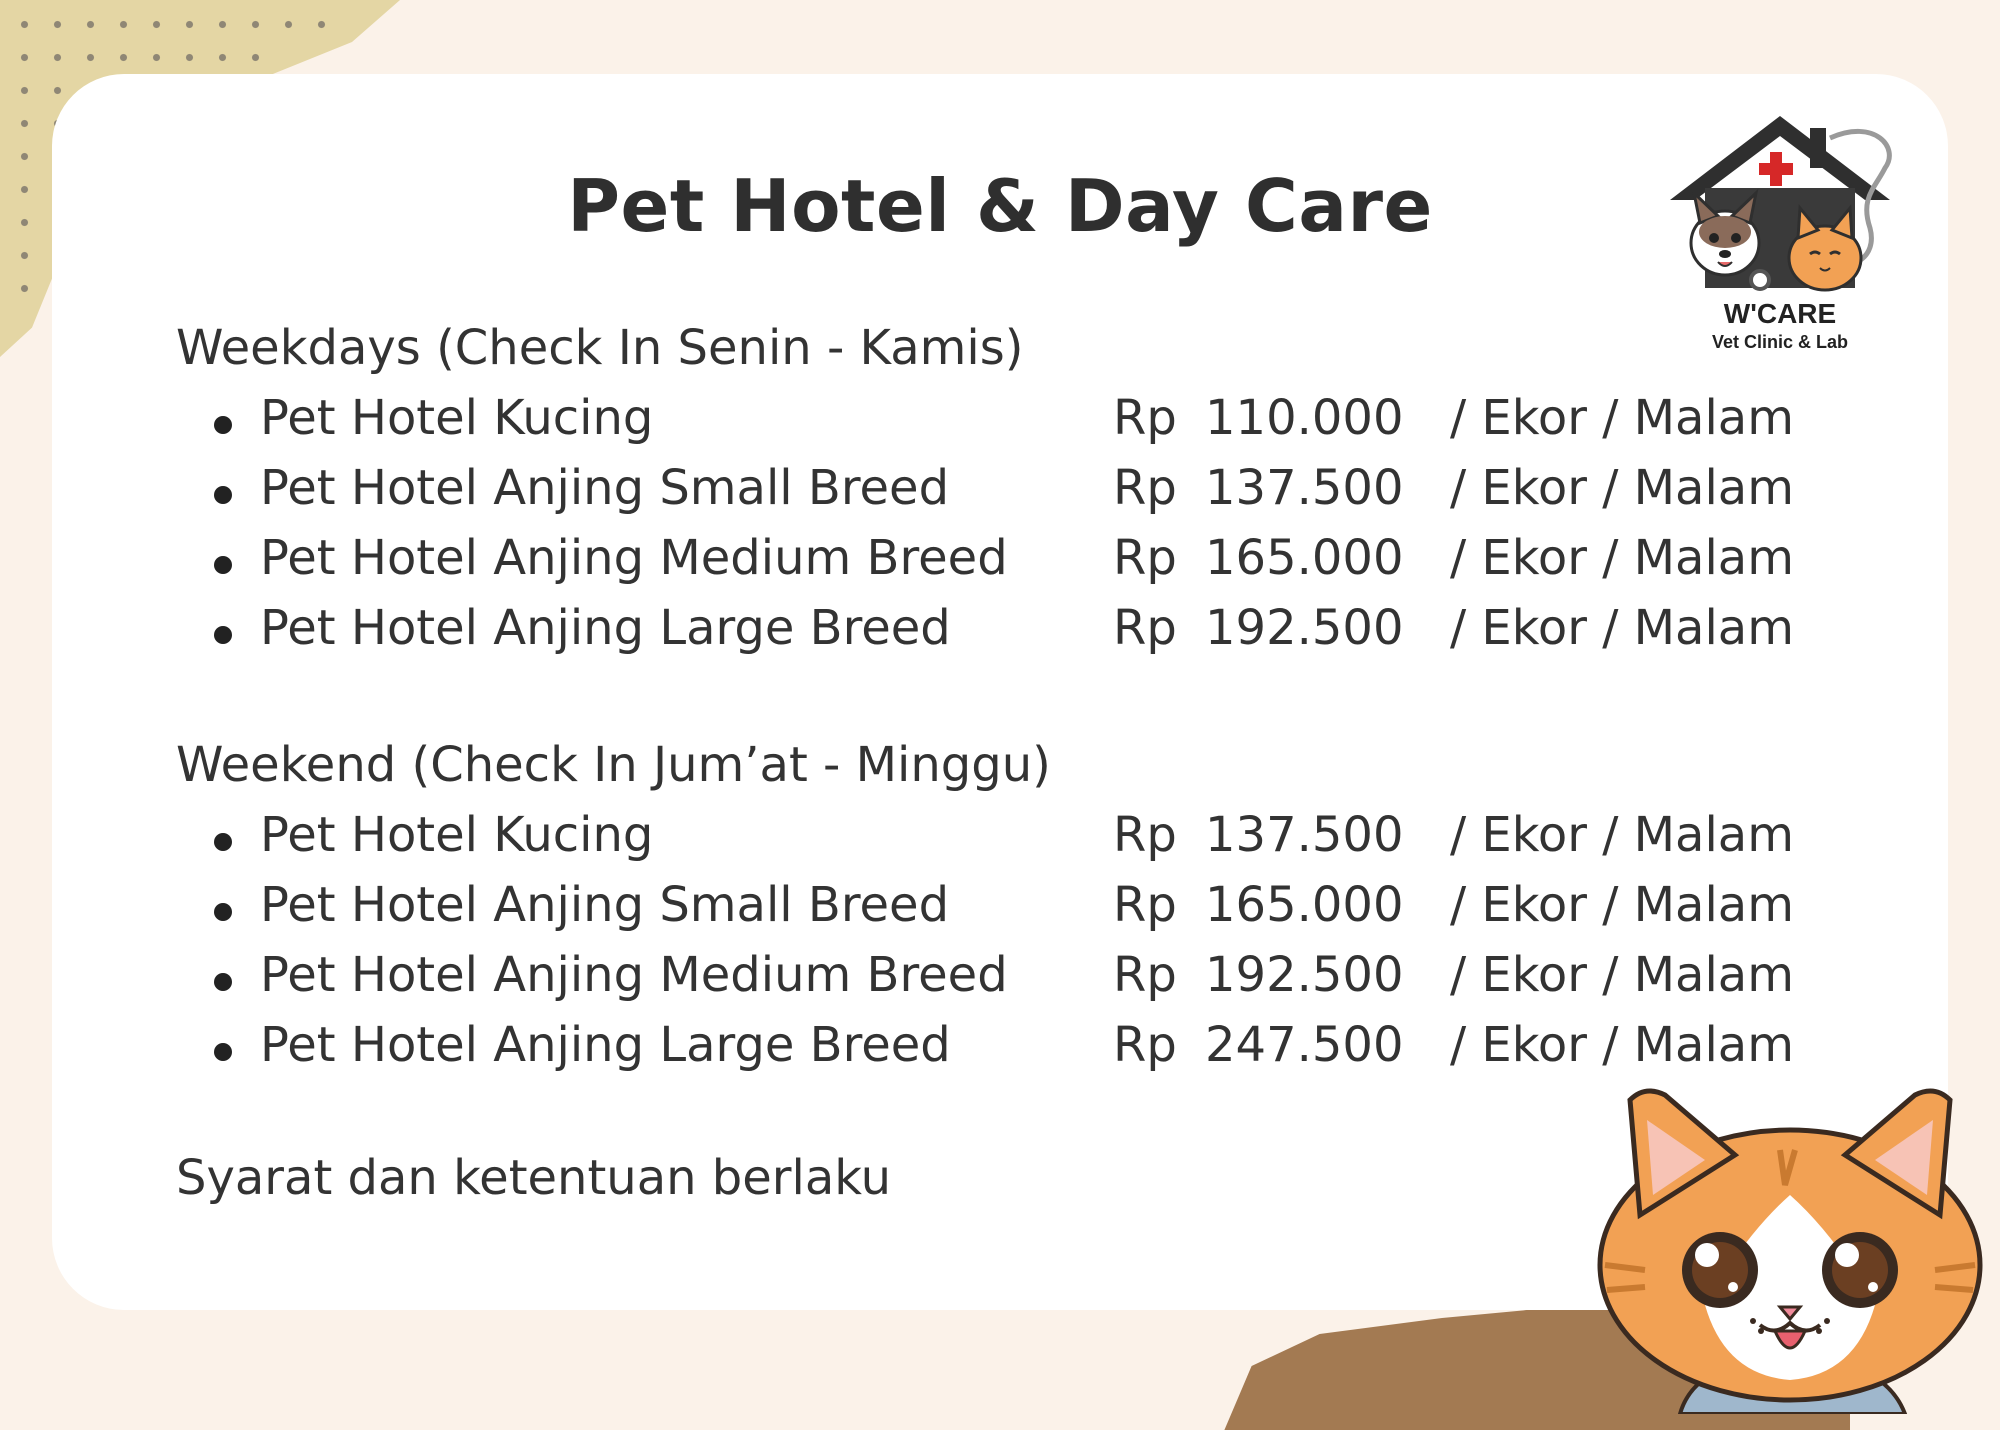  What do you see at coordinates (1781, 204) in the screenshot?
I see `house-pets-icon` at bounding box center [1781, 204].